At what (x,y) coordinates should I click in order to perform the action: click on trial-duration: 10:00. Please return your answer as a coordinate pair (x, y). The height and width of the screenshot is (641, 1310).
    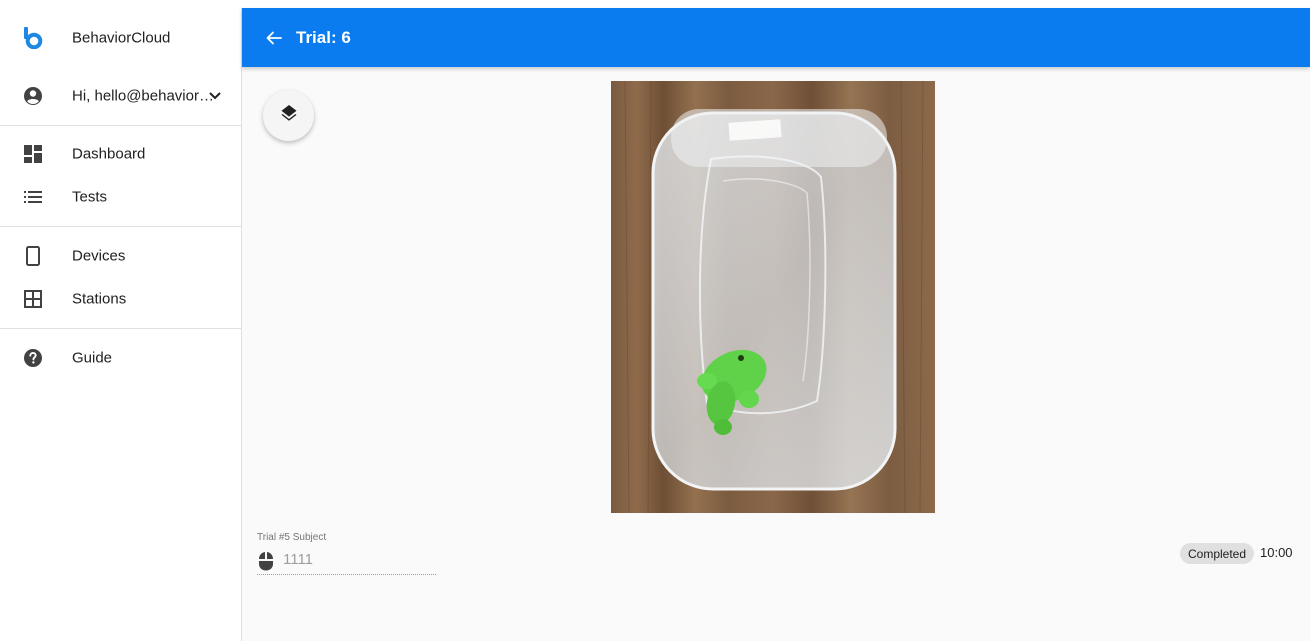
    Looking at the image, I should click on (1276, 552).